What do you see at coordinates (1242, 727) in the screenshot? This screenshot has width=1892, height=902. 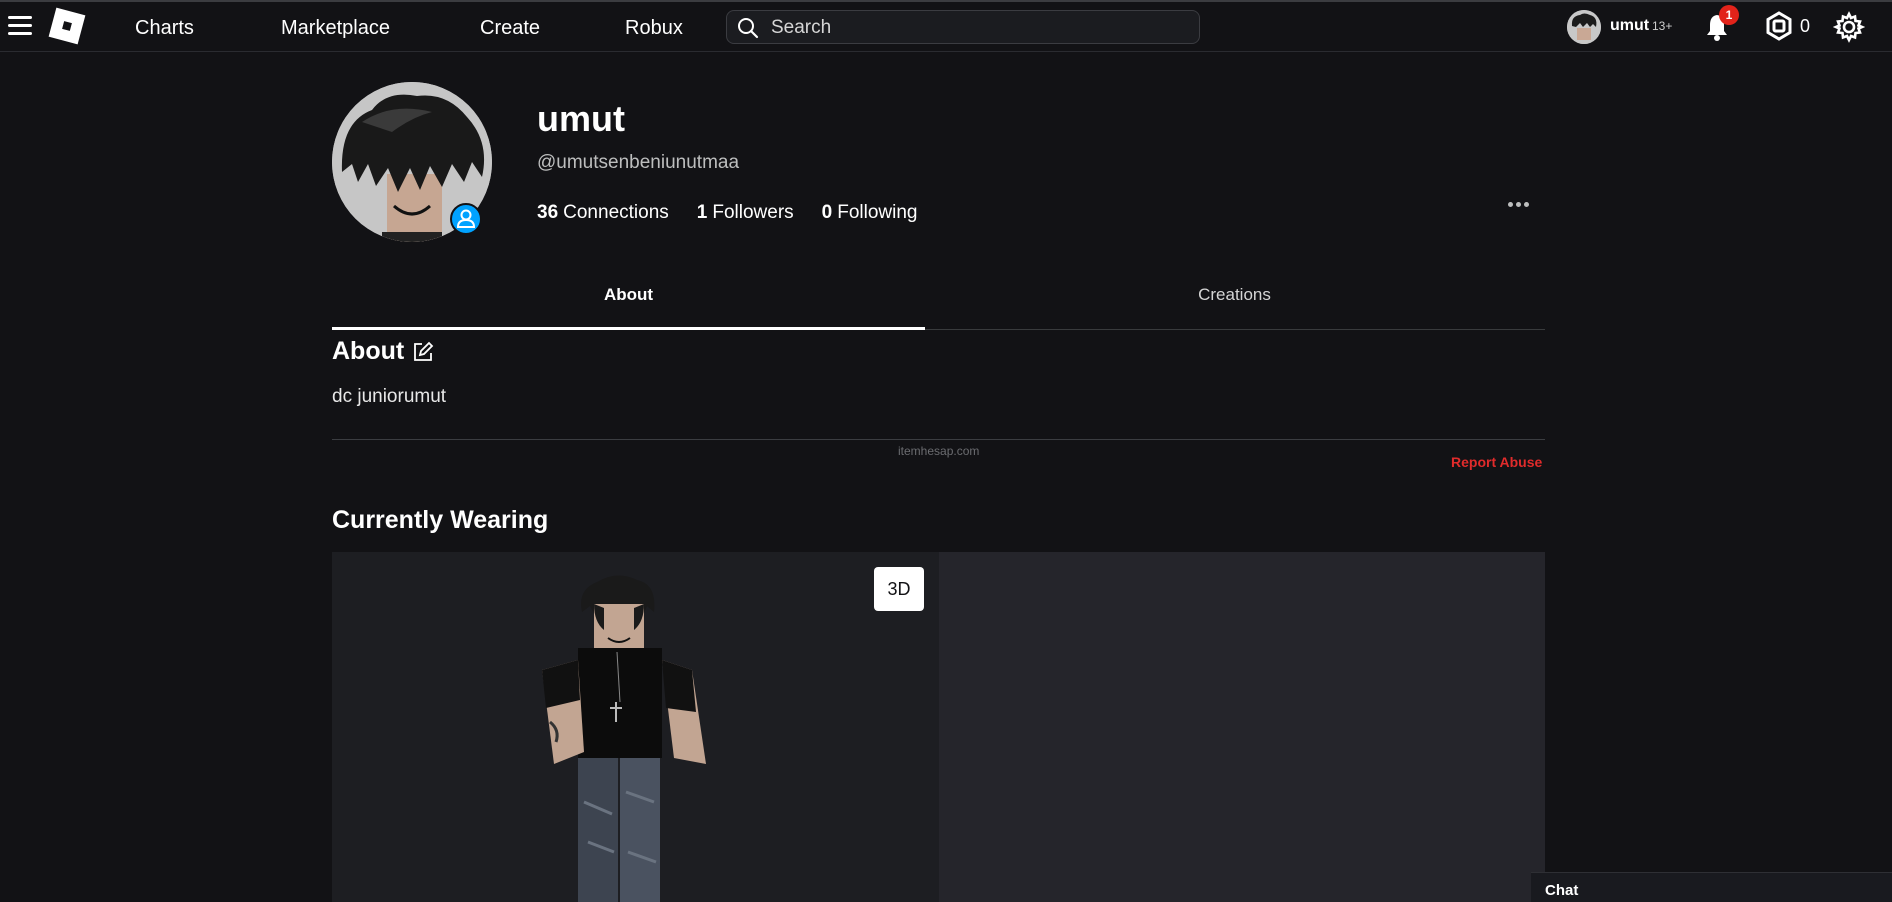 I see `wearing-items-panel` at bounding box center [1242, 727].